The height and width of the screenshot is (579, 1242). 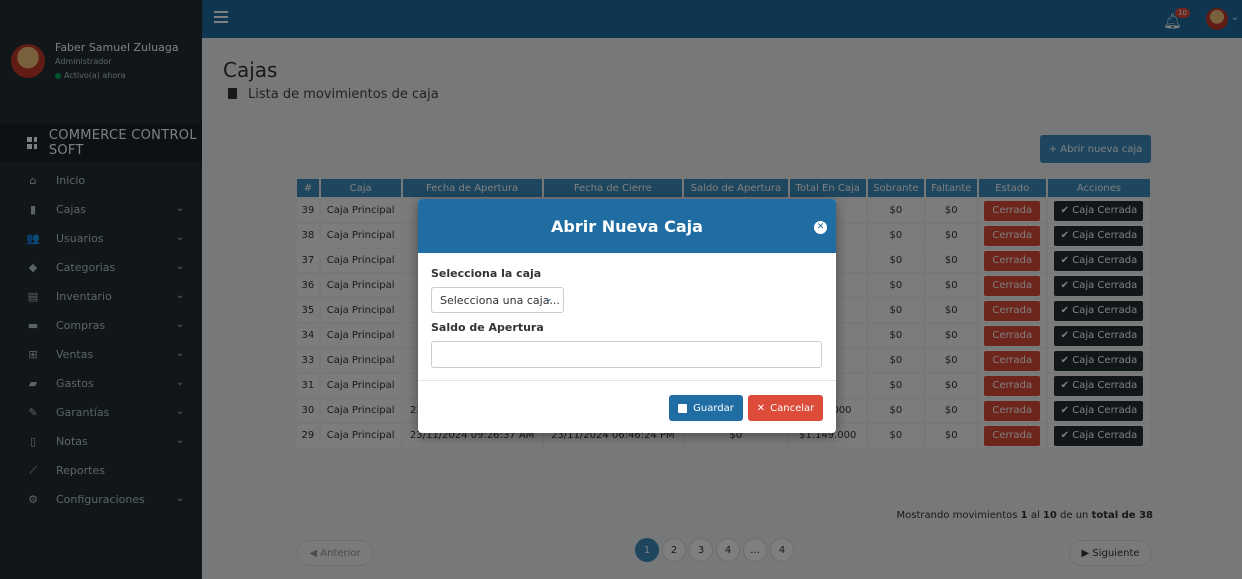 I want to click on save-button: Guardar, so click(x=706, y=408).